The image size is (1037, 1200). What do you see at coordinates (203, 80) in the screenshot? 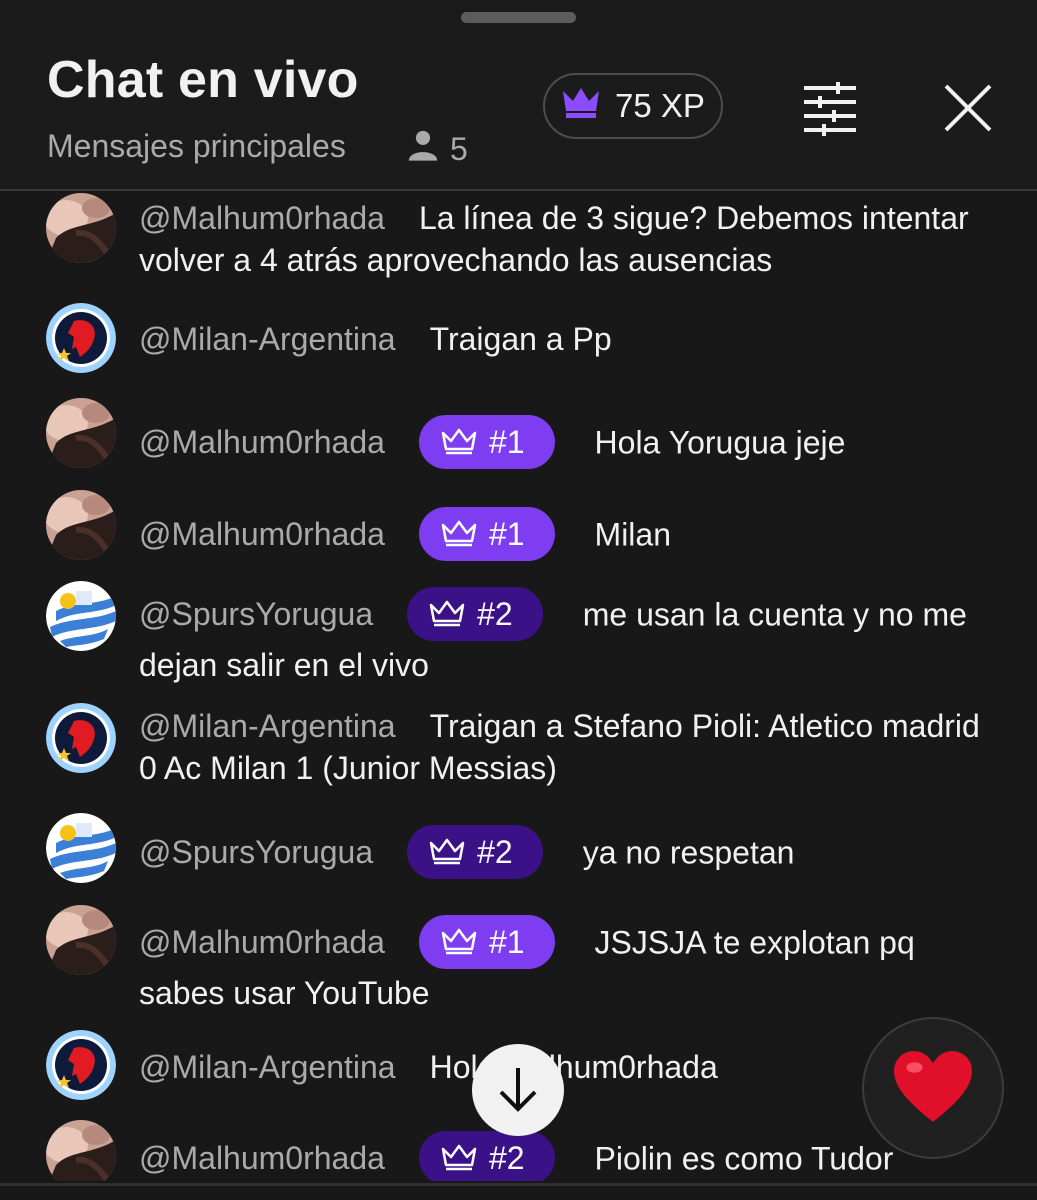
I see `page-title: Chat en vivo` at bounding box center [203, 80].